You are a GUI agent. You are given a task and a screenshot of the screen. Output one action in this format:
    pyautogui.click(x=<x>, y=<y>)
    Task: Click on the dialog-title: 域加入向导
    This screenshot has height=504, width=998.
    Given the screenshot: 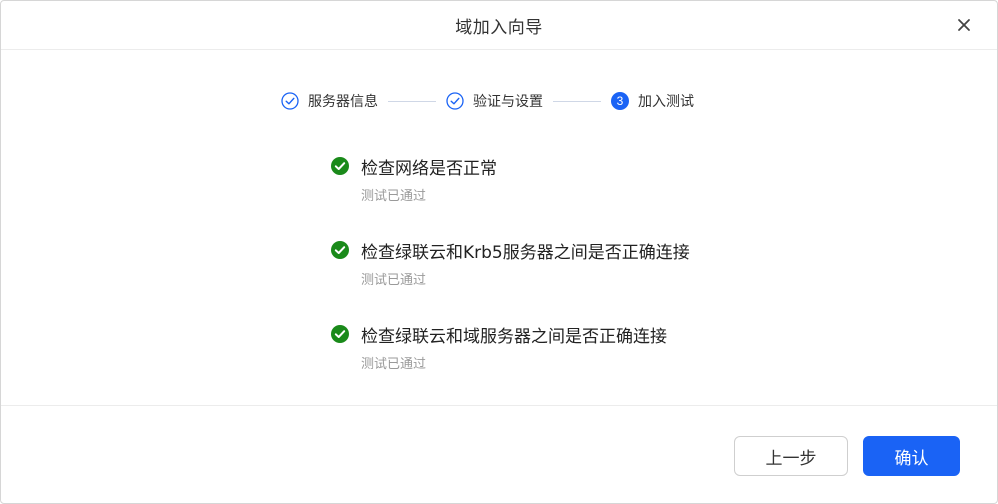 What is the action you would take?
    pyautogui.click(x=499, y=28)
    